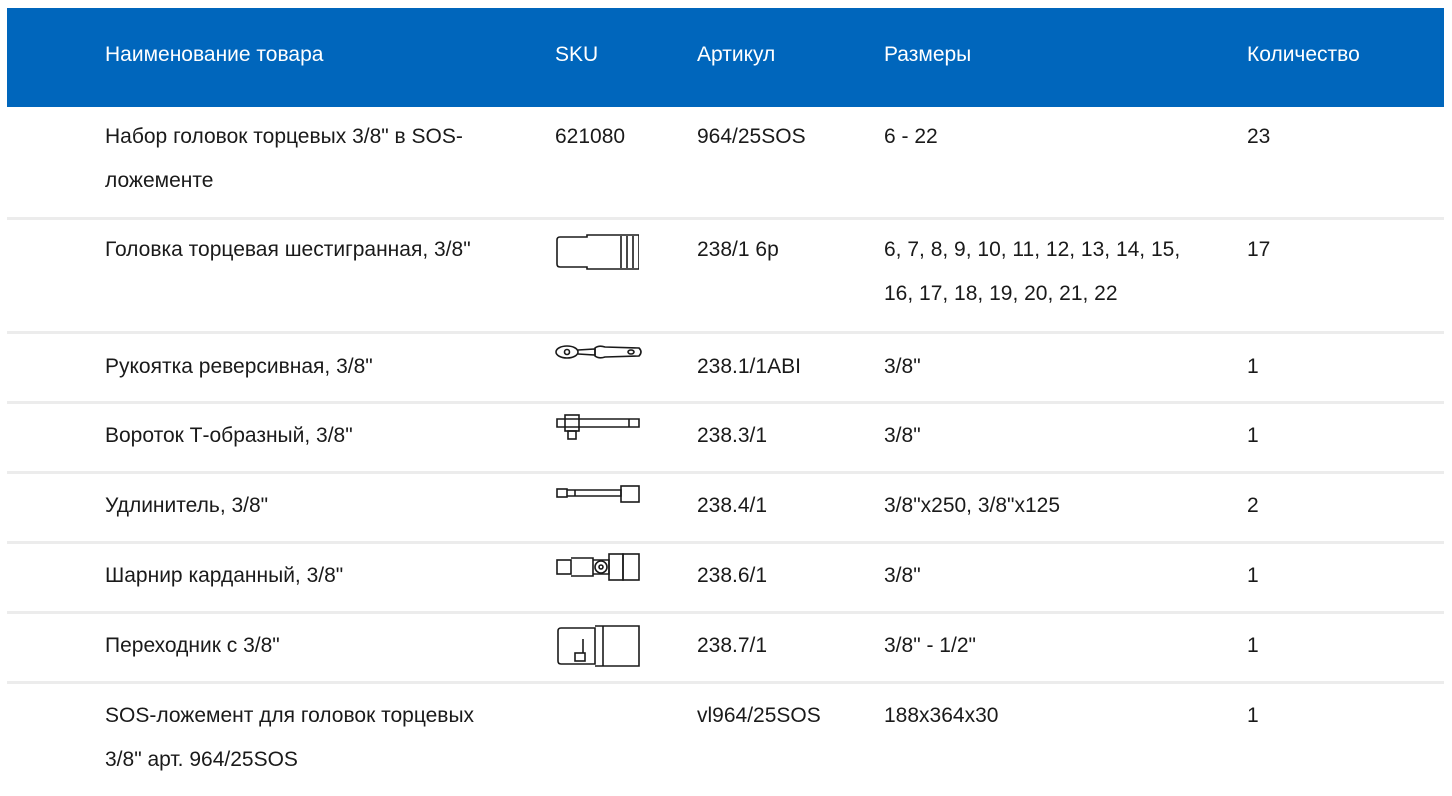 The width and height of the screenshot is (1452, 796). I want to click on row-article: 238.7/1, so click(732, 645).